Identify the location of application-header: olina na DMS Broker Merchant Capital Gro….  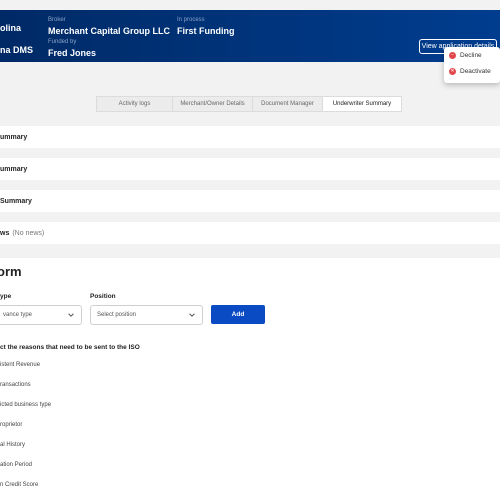
(250, 36).